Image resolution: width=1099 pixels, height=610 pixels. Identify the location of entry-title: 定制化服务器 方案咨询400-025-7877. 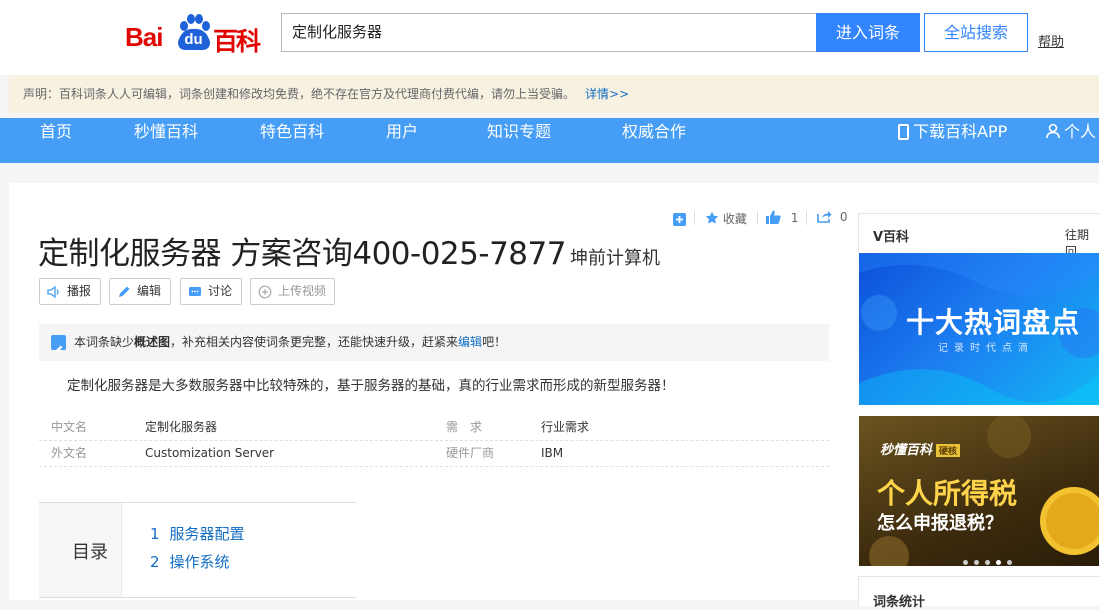
(302, 254).